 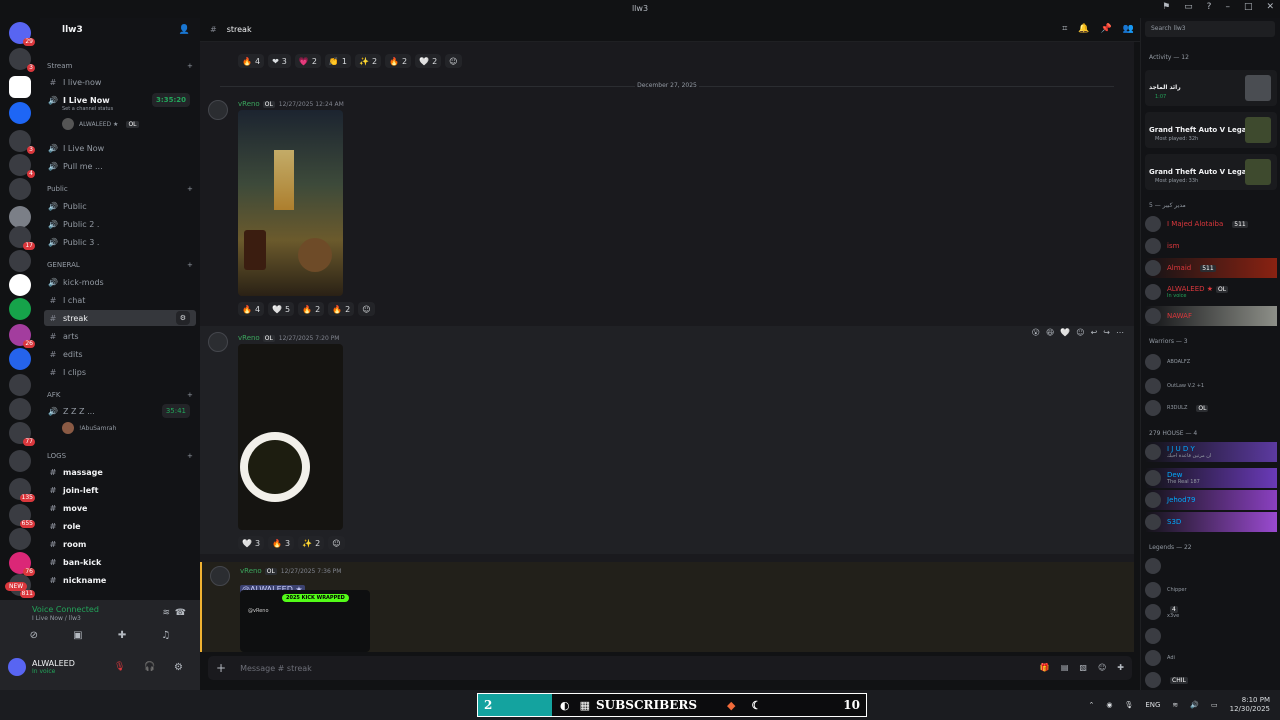 I want to click on add-member-icon: 👤, so click(x=184, y=30).